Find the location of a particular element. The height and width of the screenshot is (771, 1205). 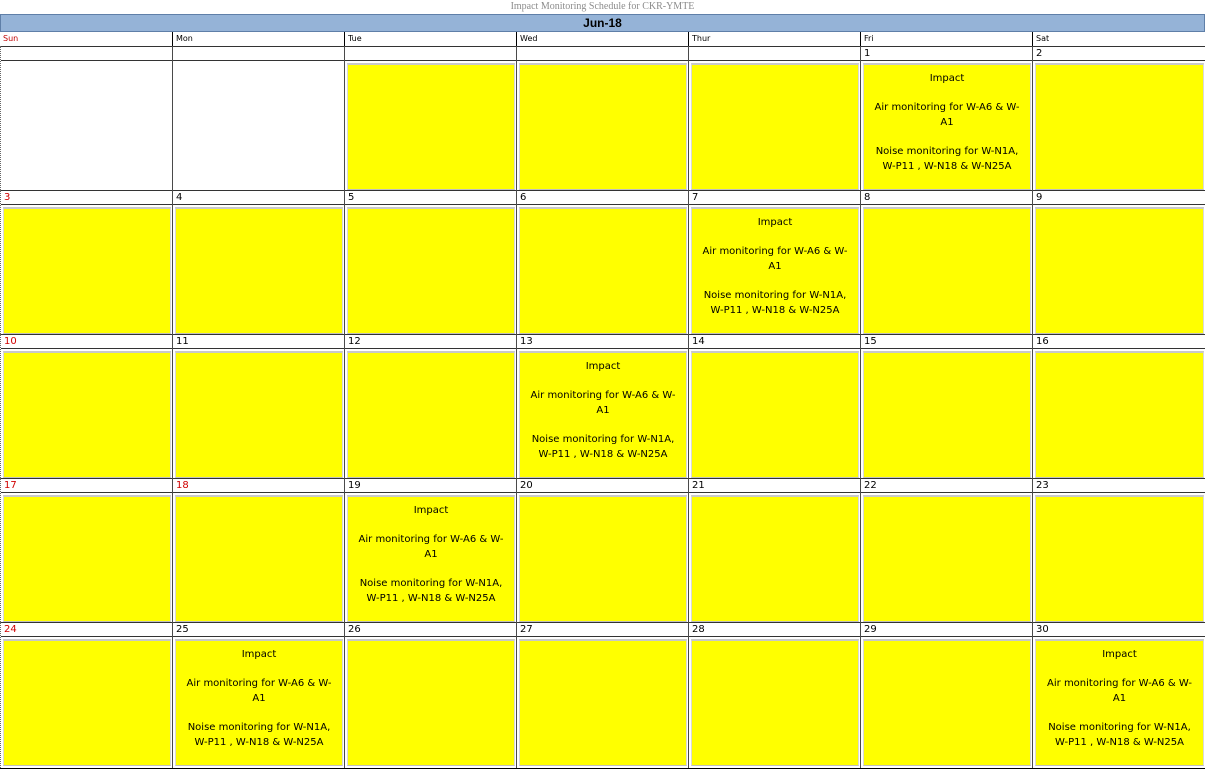

day-cell: 3 is located at coordinates (86, 263).